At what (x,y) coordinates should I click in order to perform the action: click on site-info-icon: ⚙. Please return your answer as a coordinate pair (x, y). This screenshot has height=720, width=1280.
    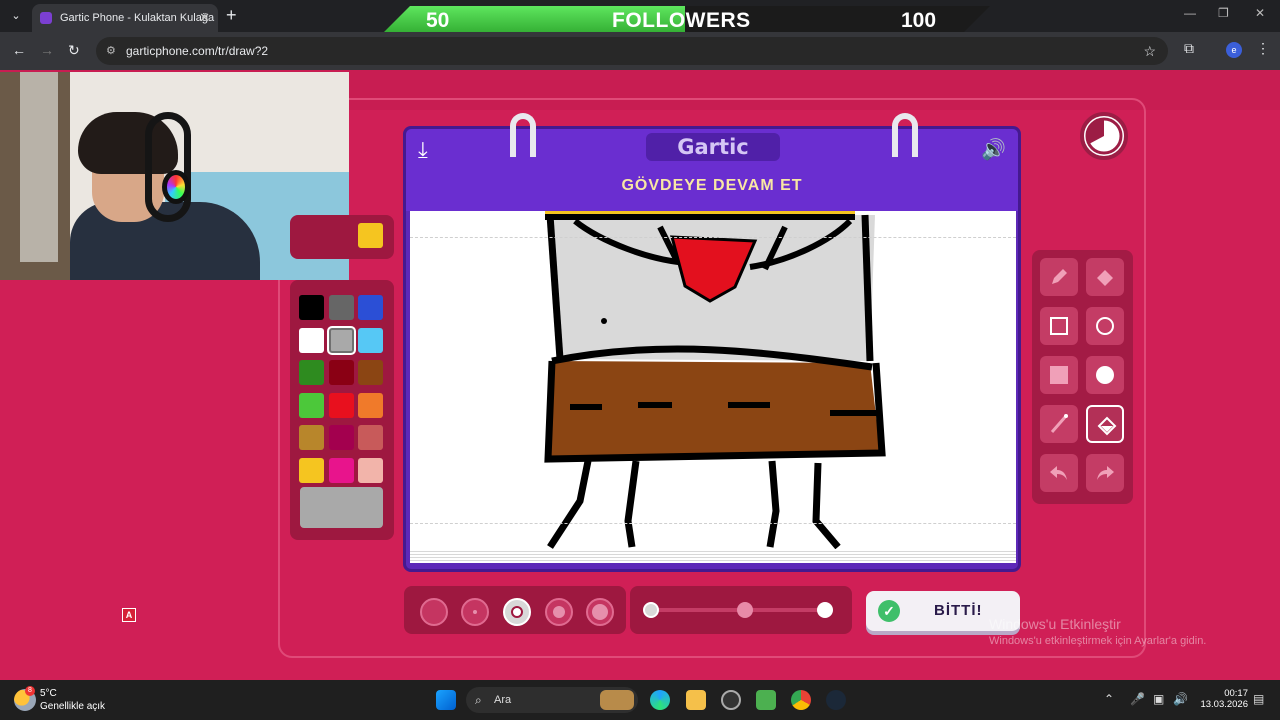
    Looking at the image, I should click on (111, 51).